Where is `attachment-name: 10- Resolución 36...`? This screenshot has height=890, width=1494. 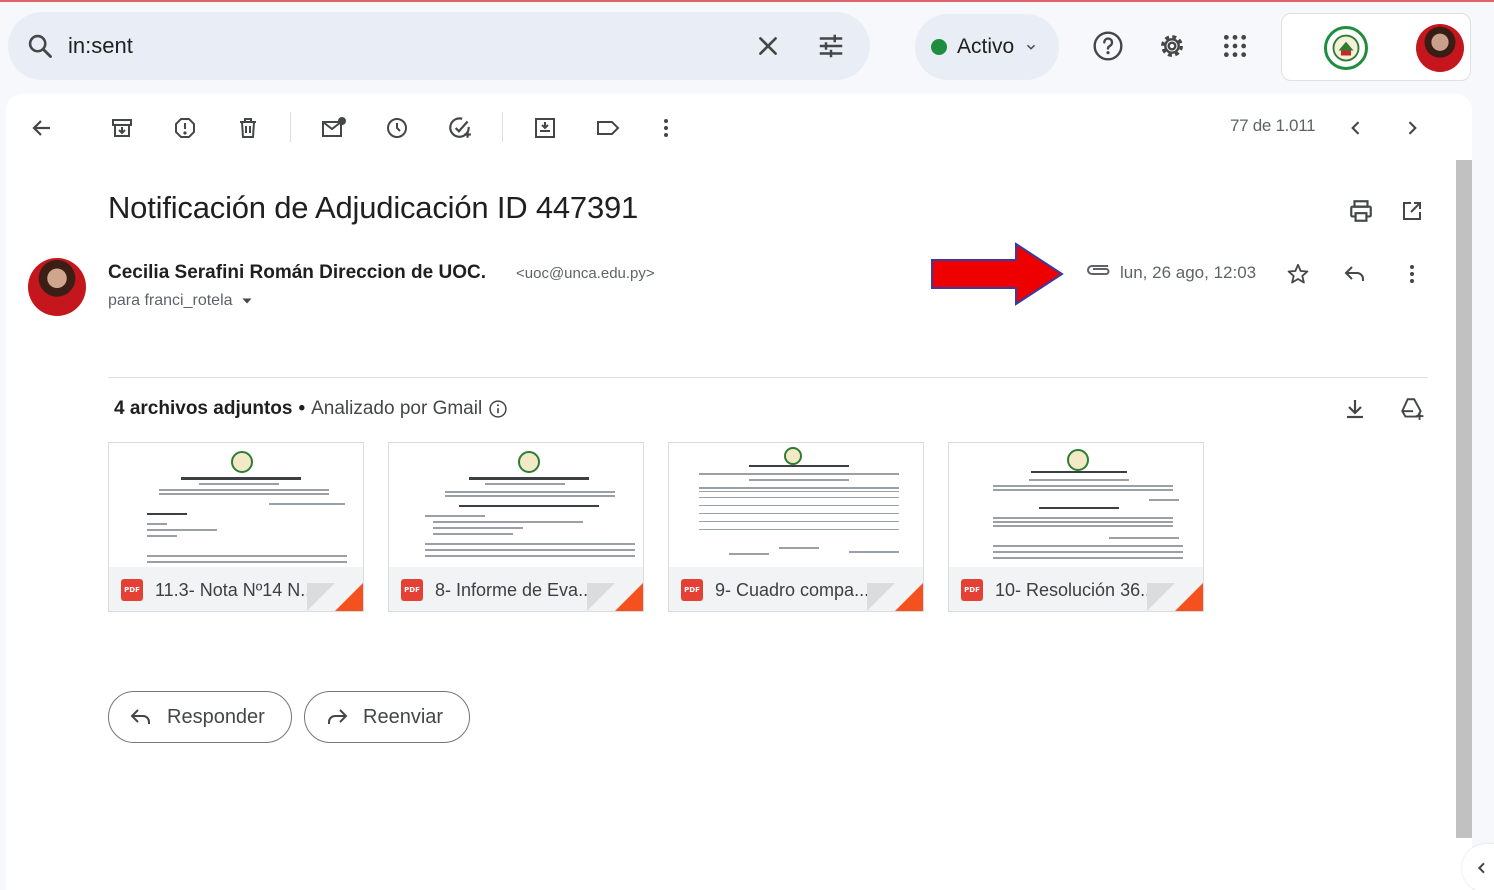
attachment-name: 10- Resolución 36... is located at coordinates (1075, 589).